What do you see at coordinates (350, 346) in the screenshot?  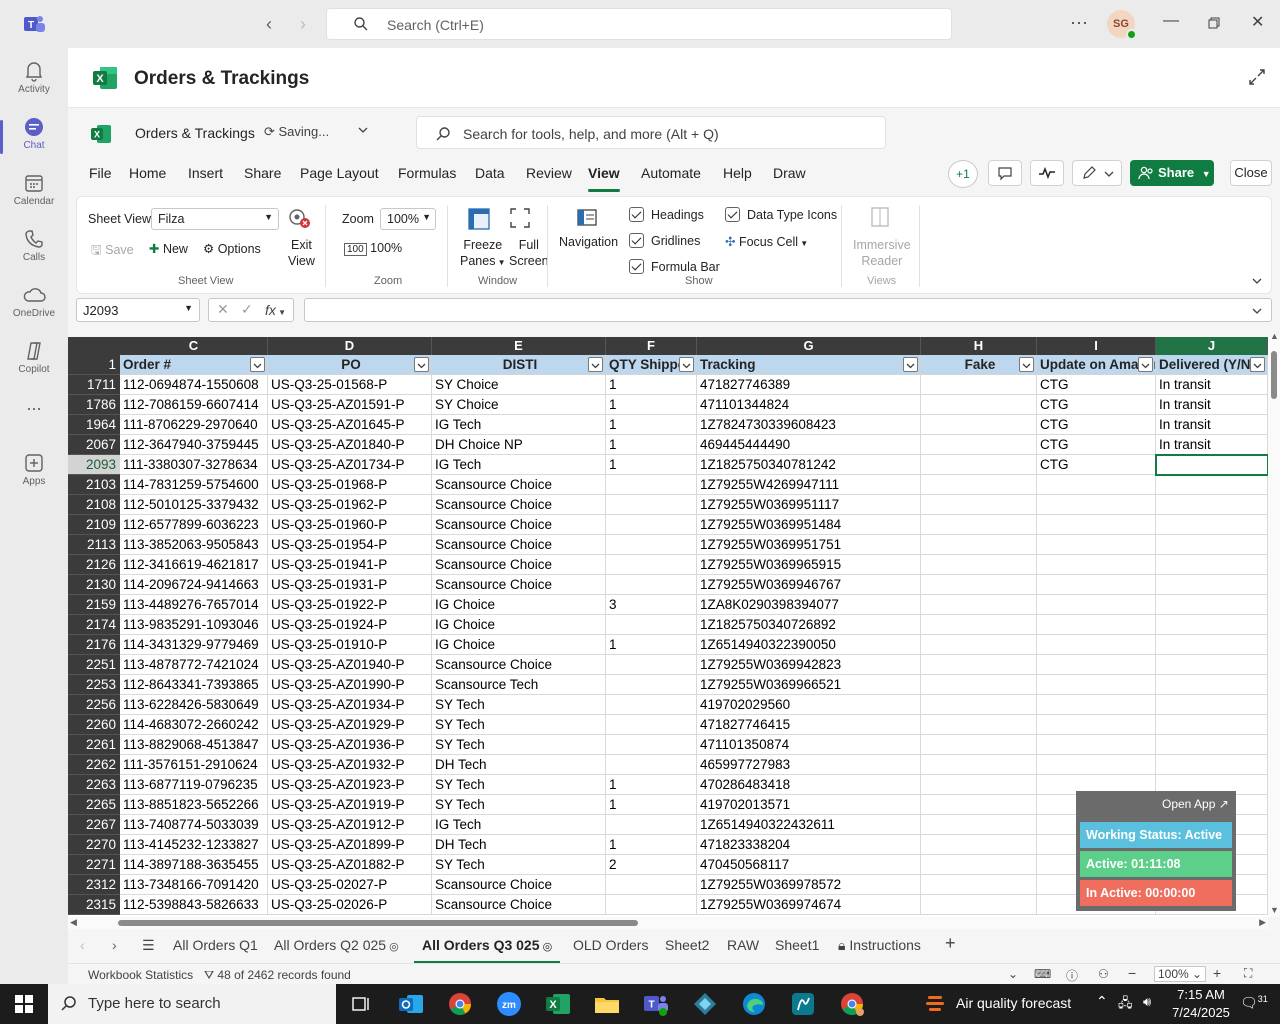 I see `column-header-d: D` at bounding box center [350, 346].